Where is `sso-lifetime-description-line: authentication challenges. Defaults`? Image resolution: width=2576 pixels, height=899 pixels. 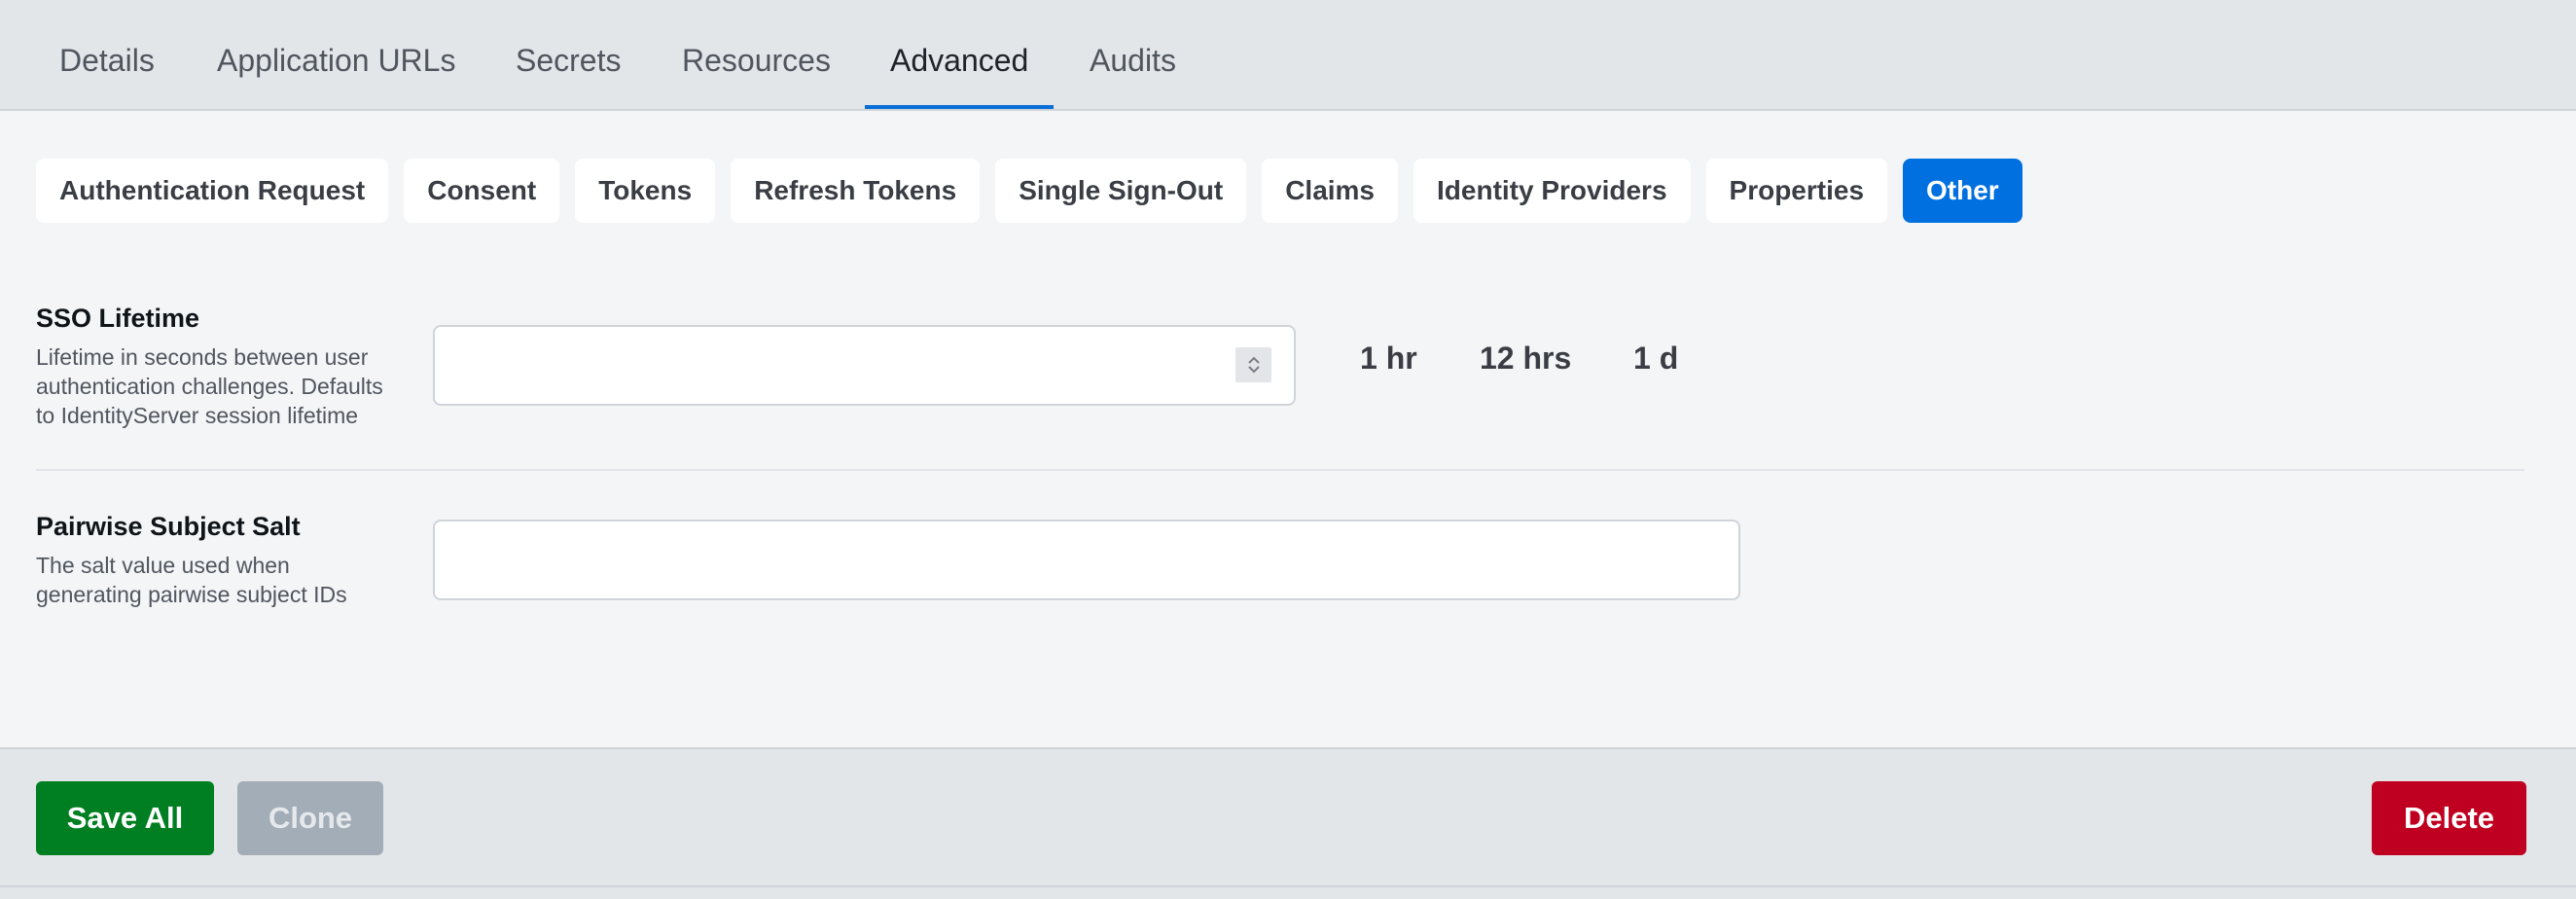 sso-lifetime-description-line: authentication challenges. Defaults is located at coordinates (209, 386).